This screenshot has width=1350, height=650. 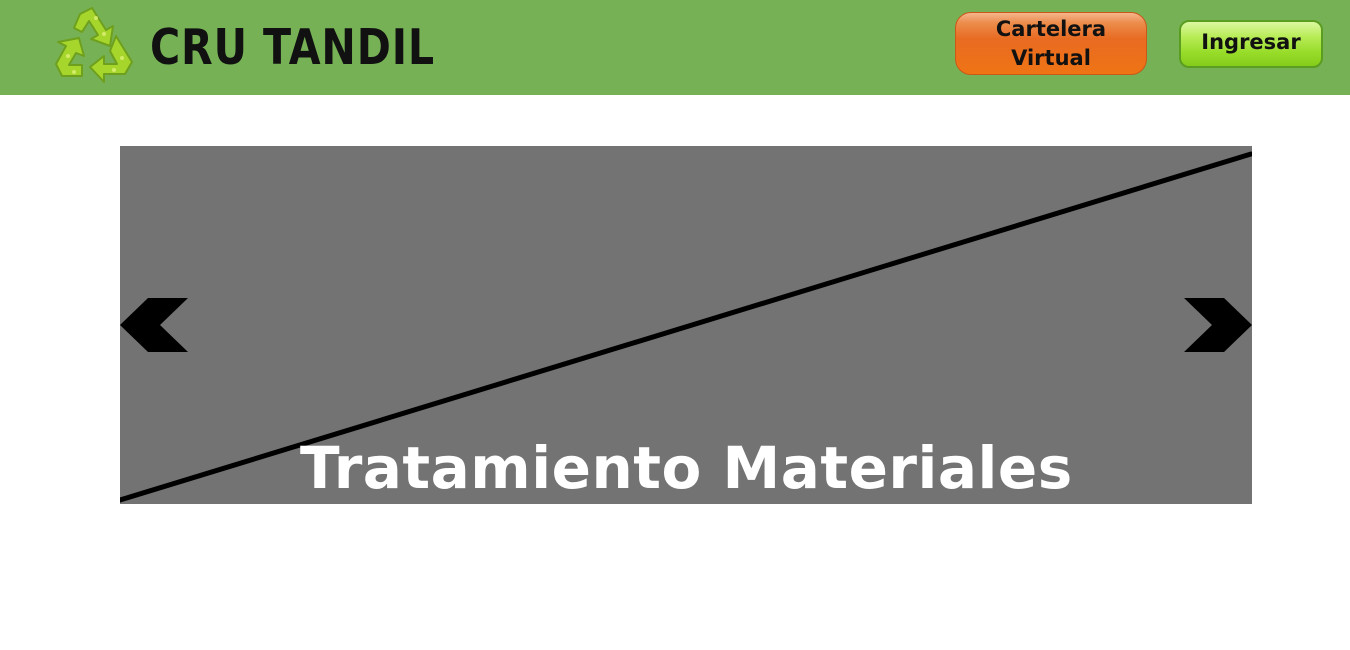 I want to click on site-title: CRU TANDIL, so click(x=292, y=48).